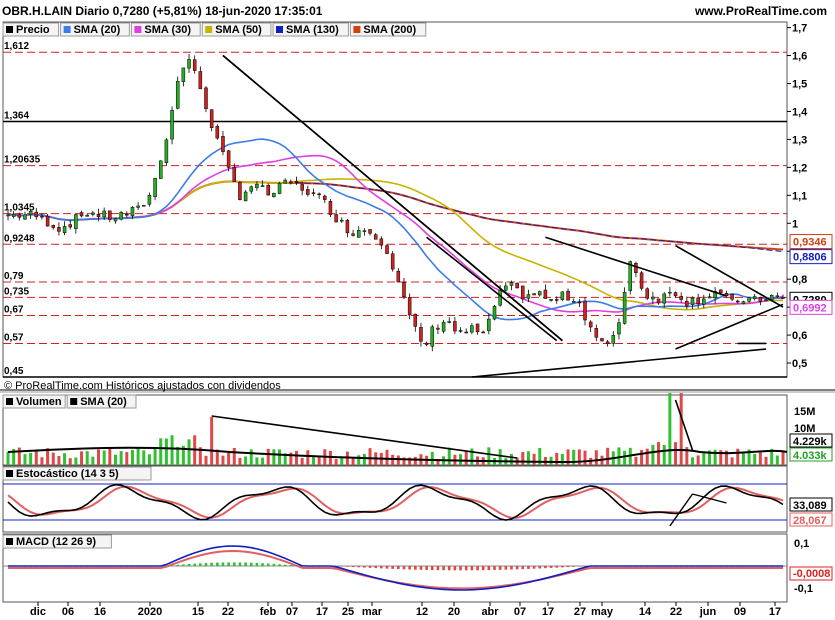 The width and height of the screenshot is (835, 620). Describe the element at coordinates (198, 612) in the screenshot. I see `x-axis-label: 15` at that location.